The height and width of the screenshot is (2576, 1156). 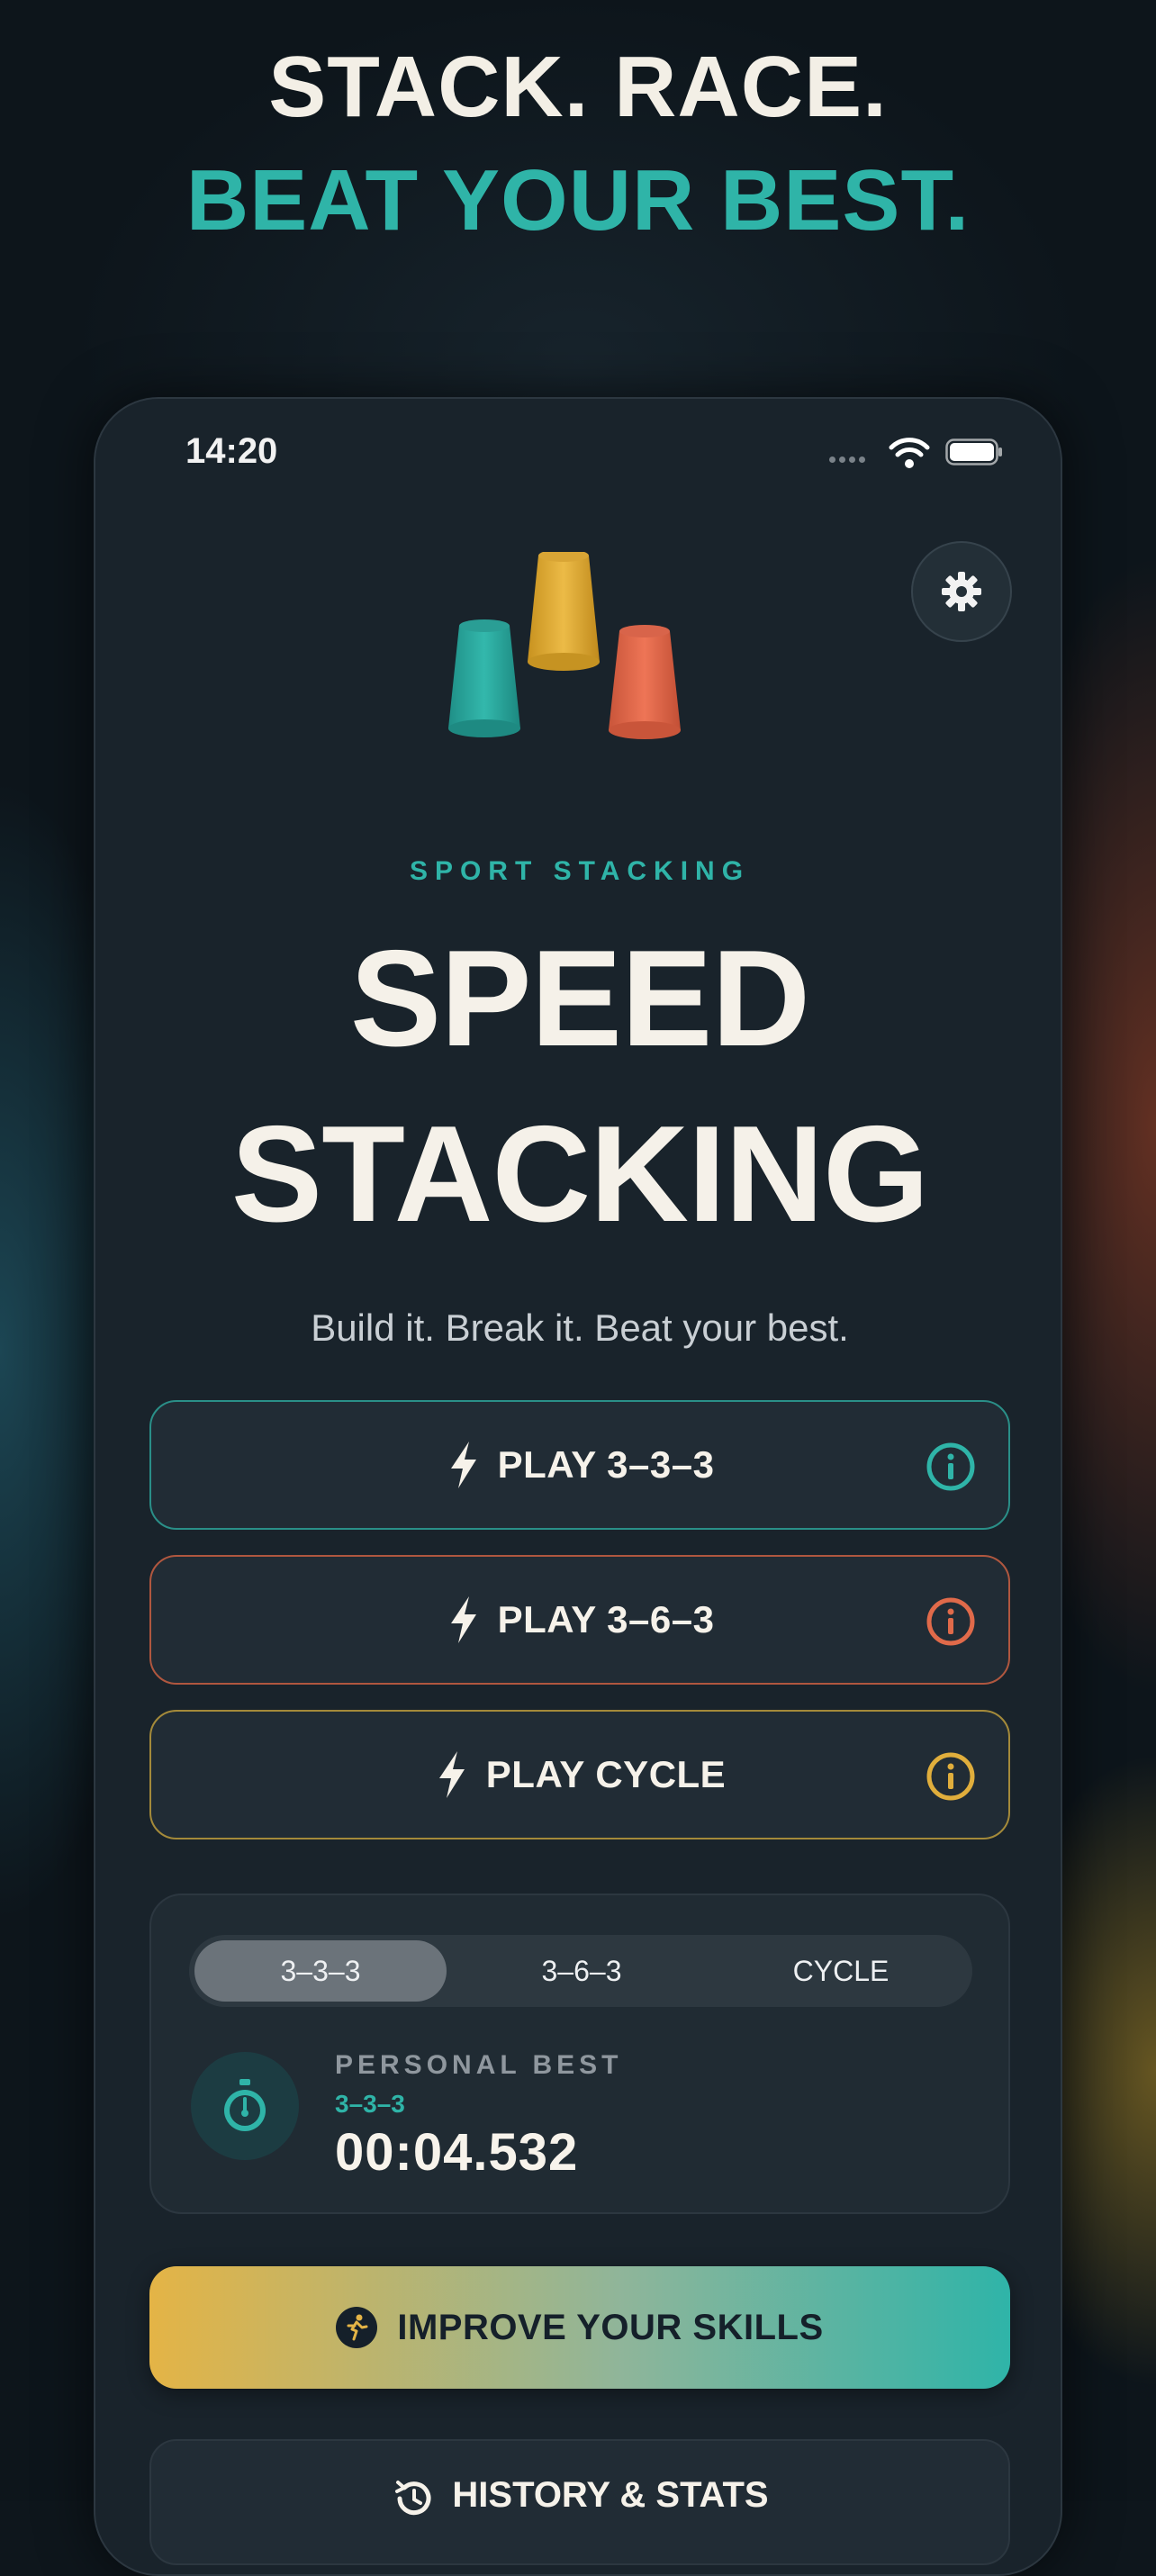 I want to click on personal-best-time: 00:04.532, so click(x=457, y=2152).